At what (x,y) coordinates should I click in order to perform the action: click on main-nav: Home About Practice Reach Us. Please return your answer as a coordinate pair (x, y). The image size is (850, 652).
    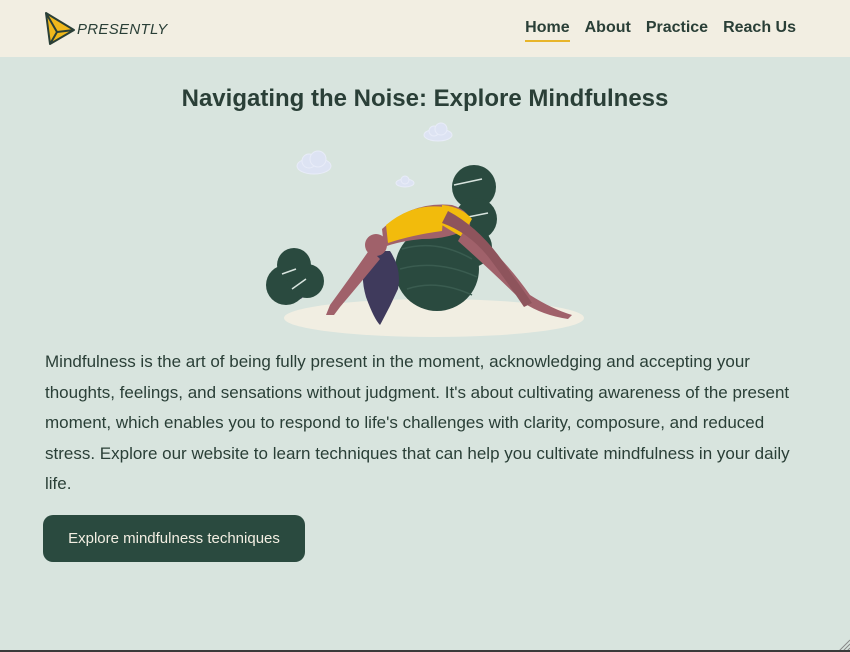
    Looking at the image, I should click on (660, 30).